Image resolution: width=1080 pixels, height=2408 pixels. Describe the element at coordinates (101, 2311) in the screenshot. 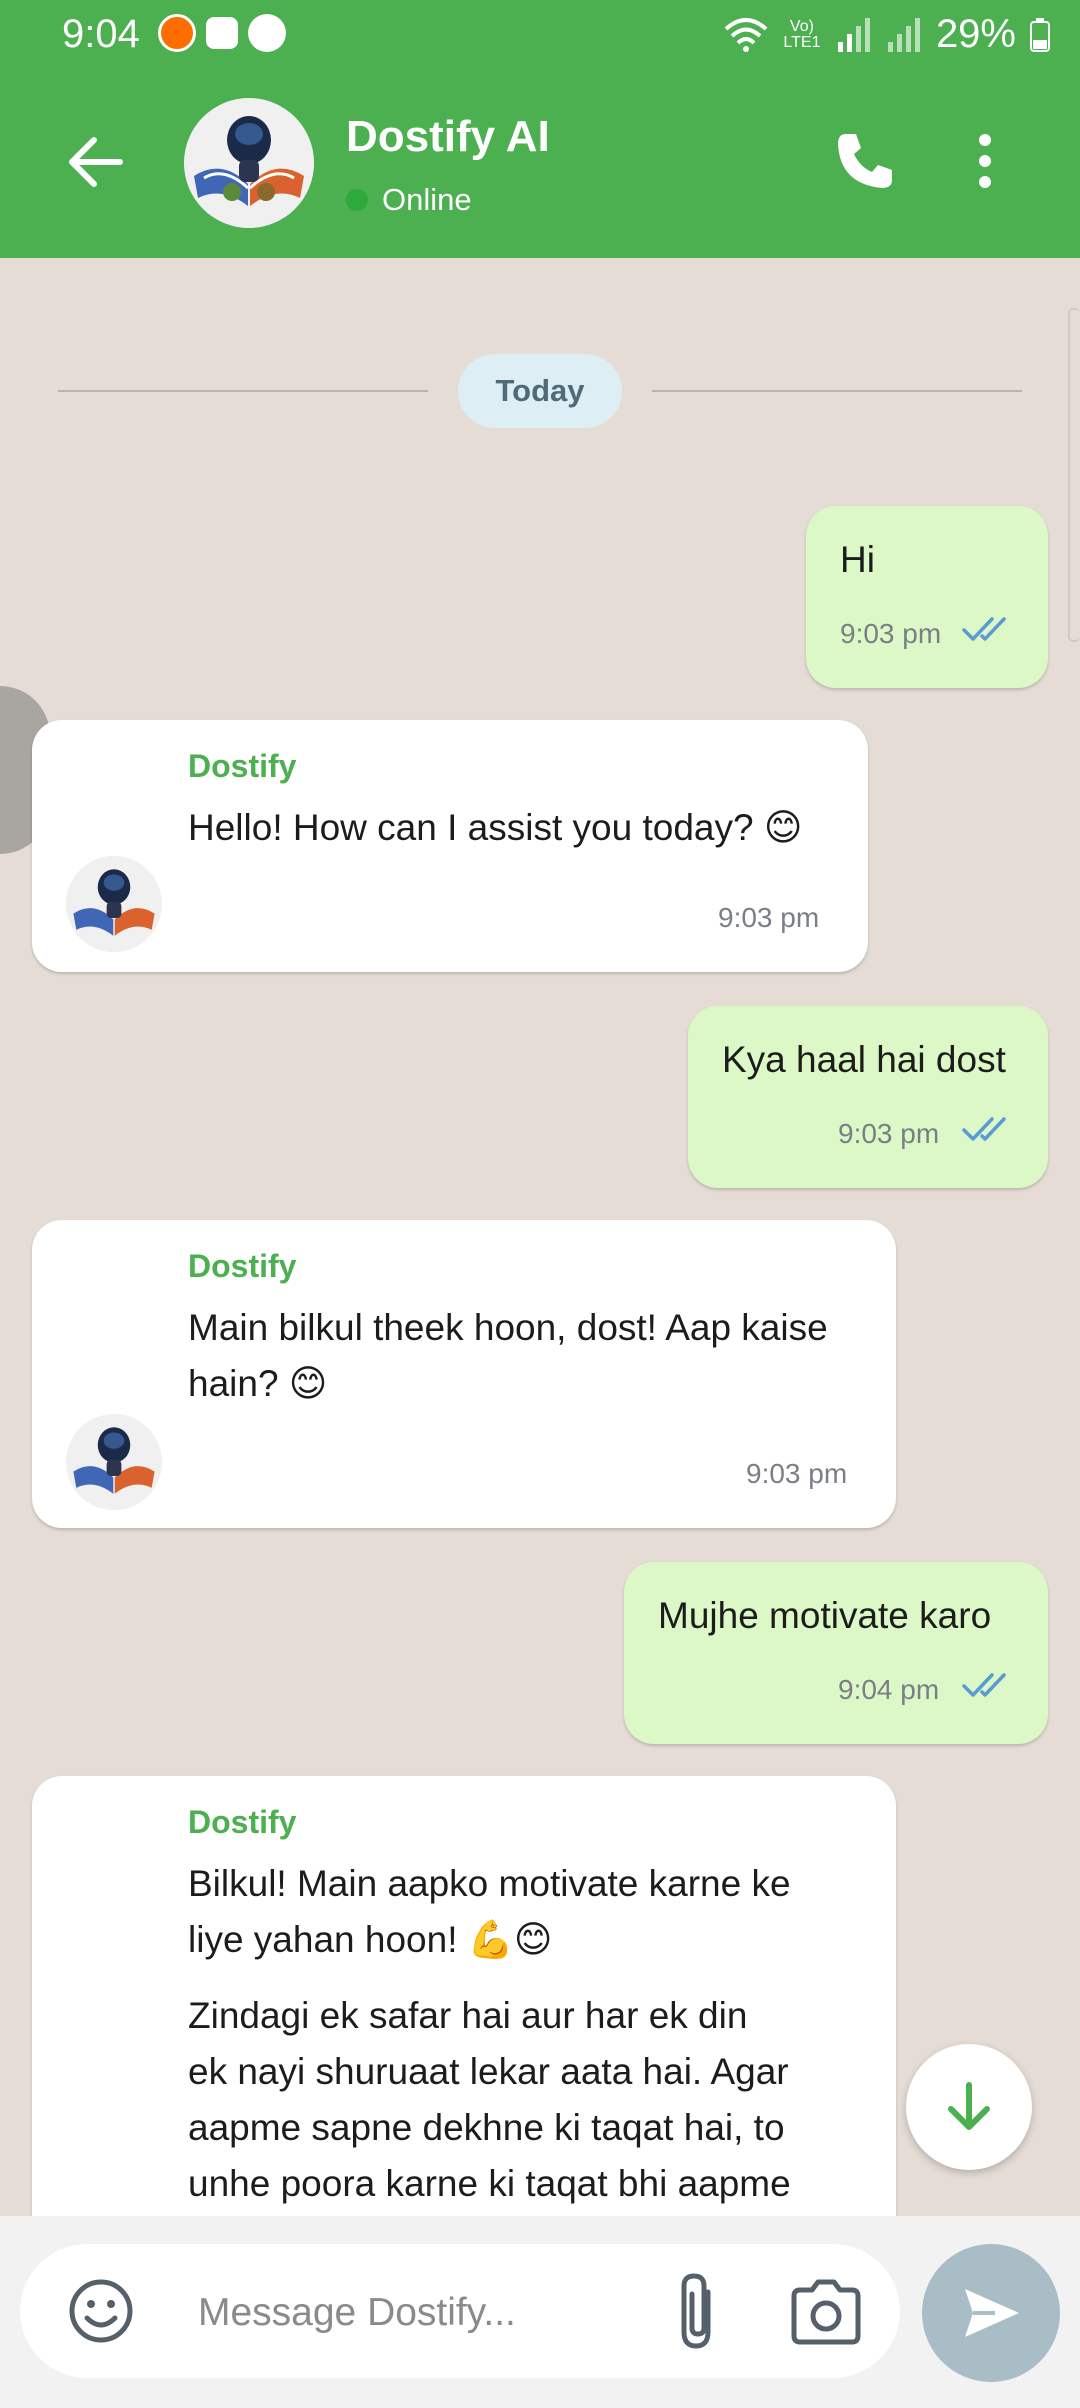

I see `emoji-icon` at that location.